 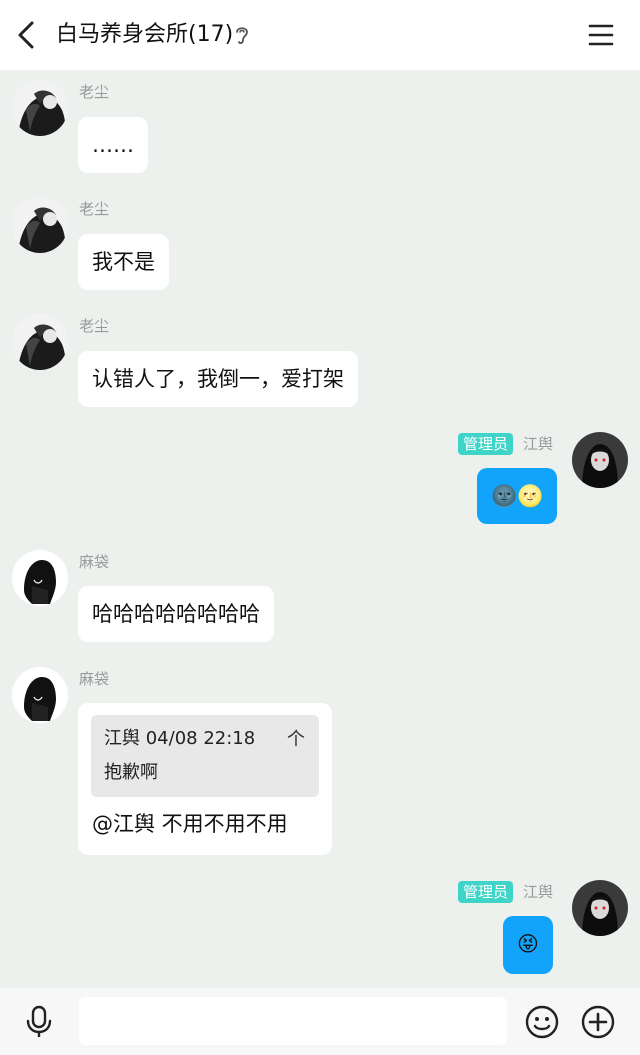 What do you see at coordinates (144, 35) in the screenshot?
I see `chat-title: 白马养身会所(17)` at bounding box center [144, 35].